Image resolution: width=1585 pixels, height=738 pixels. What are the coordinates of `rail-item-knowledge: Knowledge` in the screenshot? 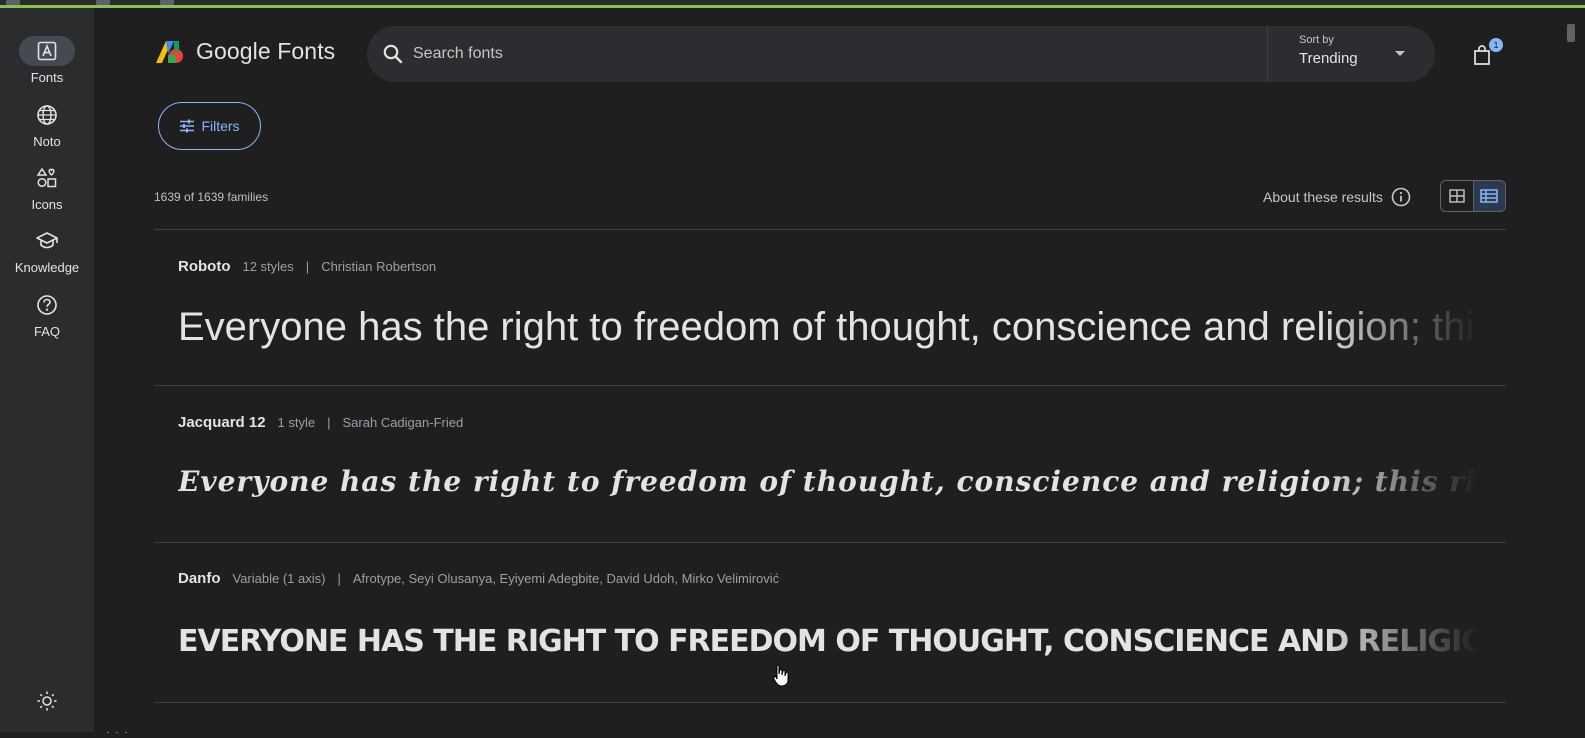 It's located at (47, 250).